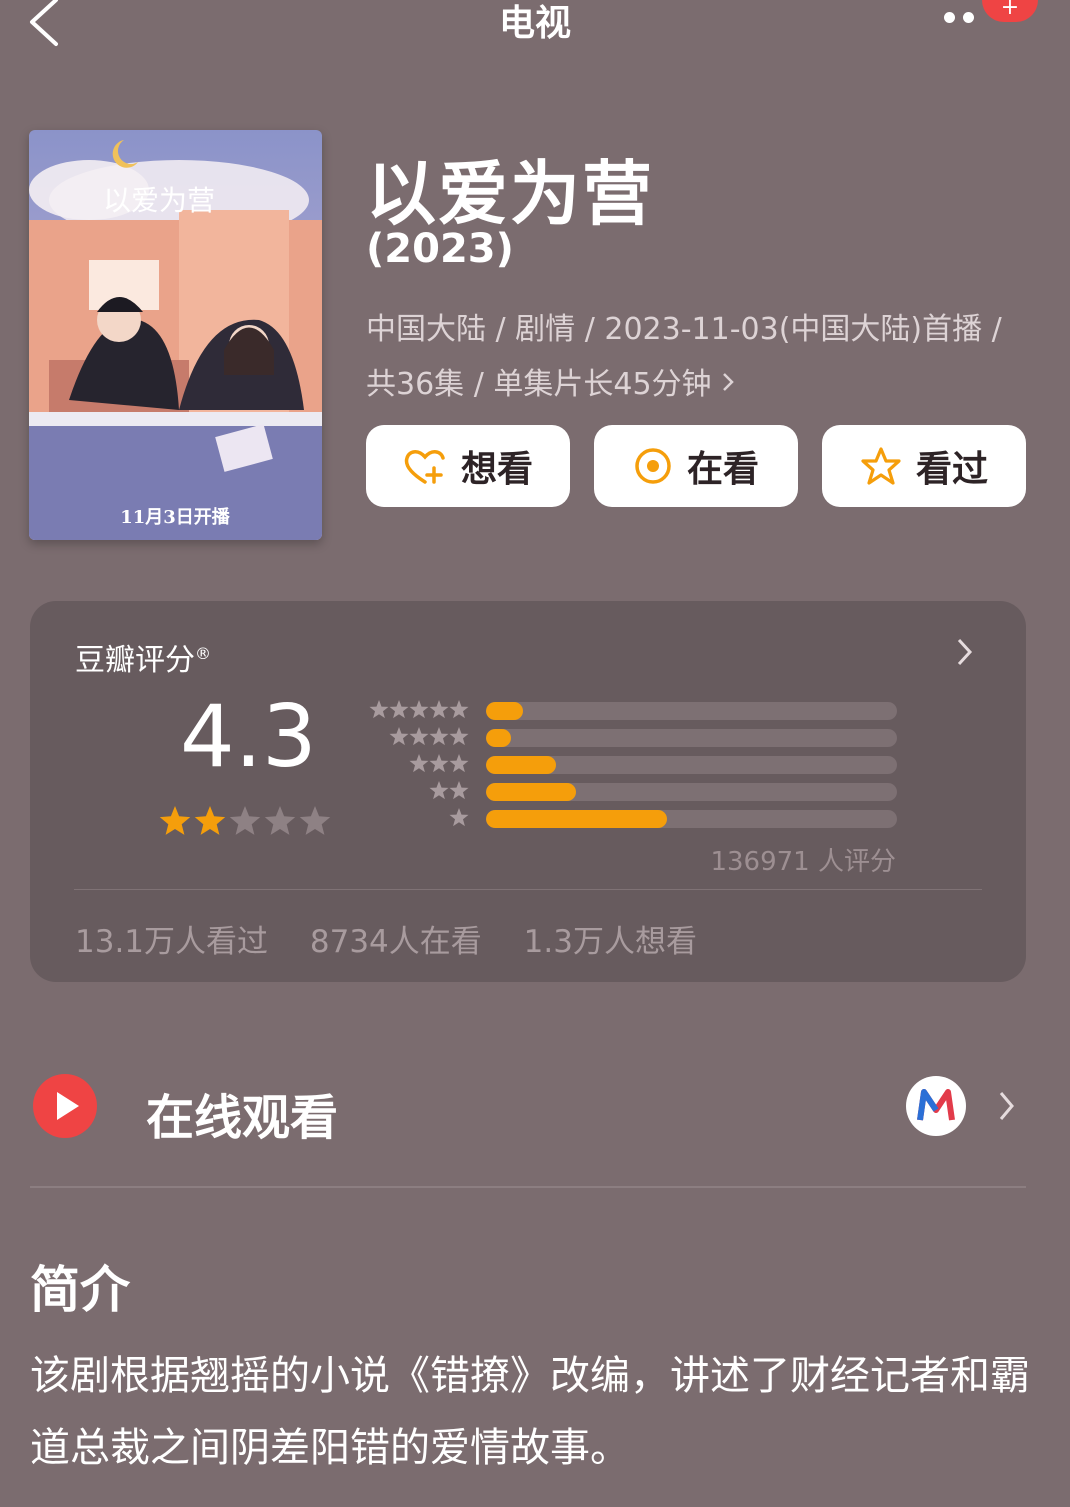  Describe the element at coordinates (175, 335) in the screenshot. I see `poster-image: 以爱为营 11月3日开播` at that location.